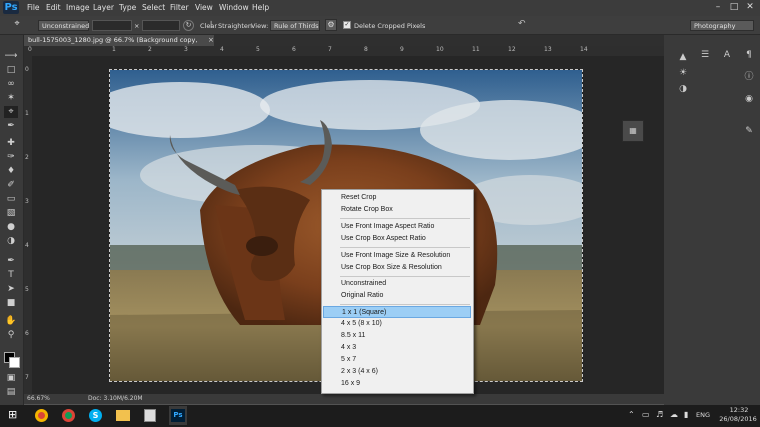 This screenshot has height=427, width=760. What do you see at coordinates (17, 25) in the screenshot?
I see `crop-tool-preset-icon: ⌖` at bounding box center [17, 25].